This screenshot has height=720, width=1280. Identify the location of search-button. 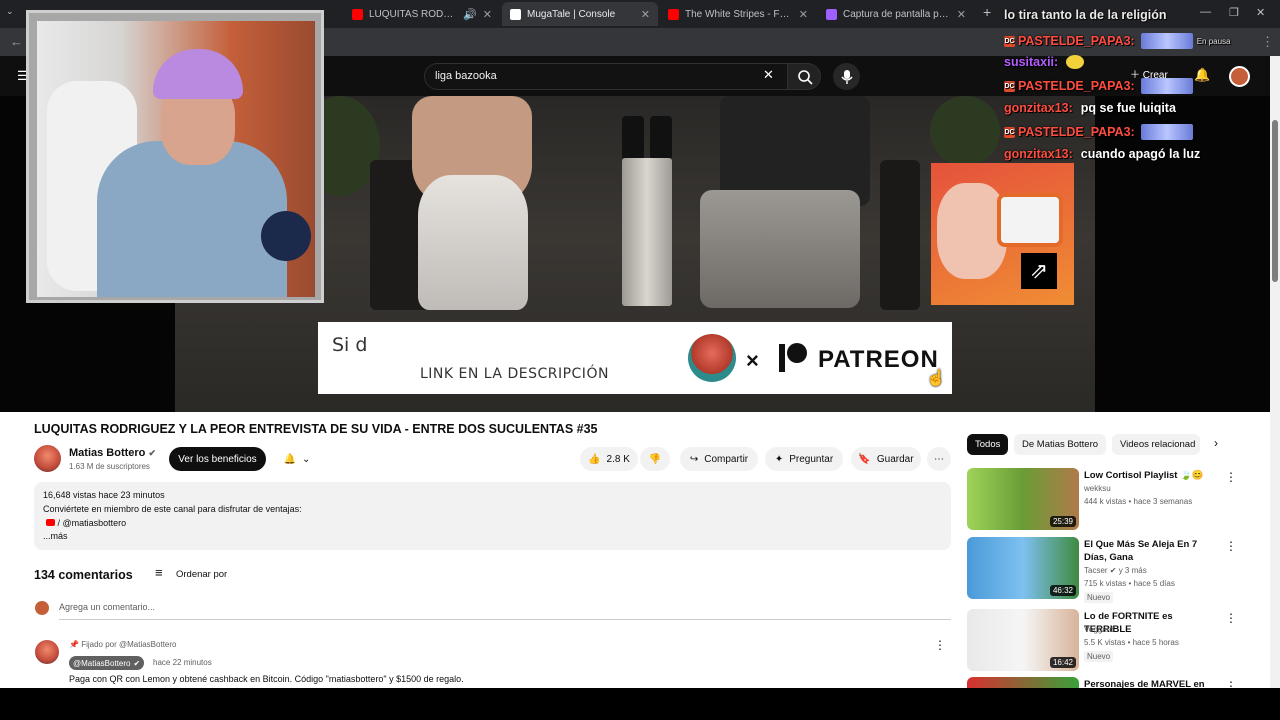
(804, 76).